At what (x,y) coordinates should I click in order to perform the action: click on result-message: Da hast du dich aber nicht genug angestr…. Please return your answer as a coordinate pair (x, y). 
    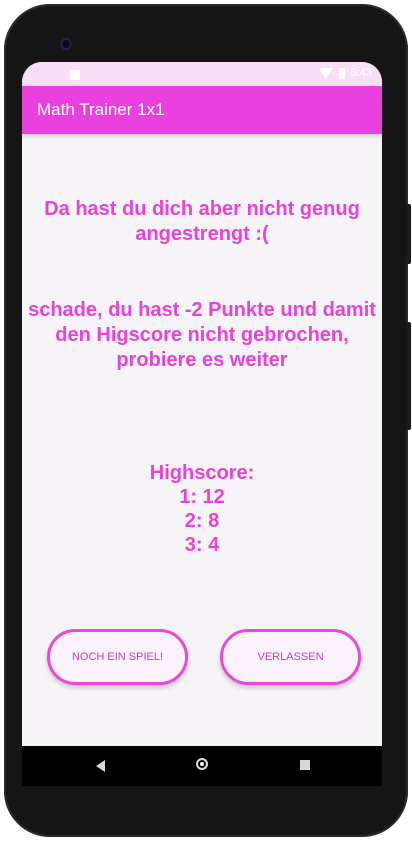
    Looking at the image, I should click on (202, 221).